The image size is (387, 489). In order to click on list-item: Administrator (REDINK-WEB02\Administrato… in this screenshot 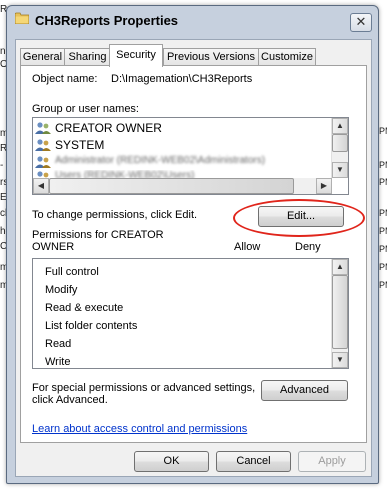, I will do `click(182, 161)`.